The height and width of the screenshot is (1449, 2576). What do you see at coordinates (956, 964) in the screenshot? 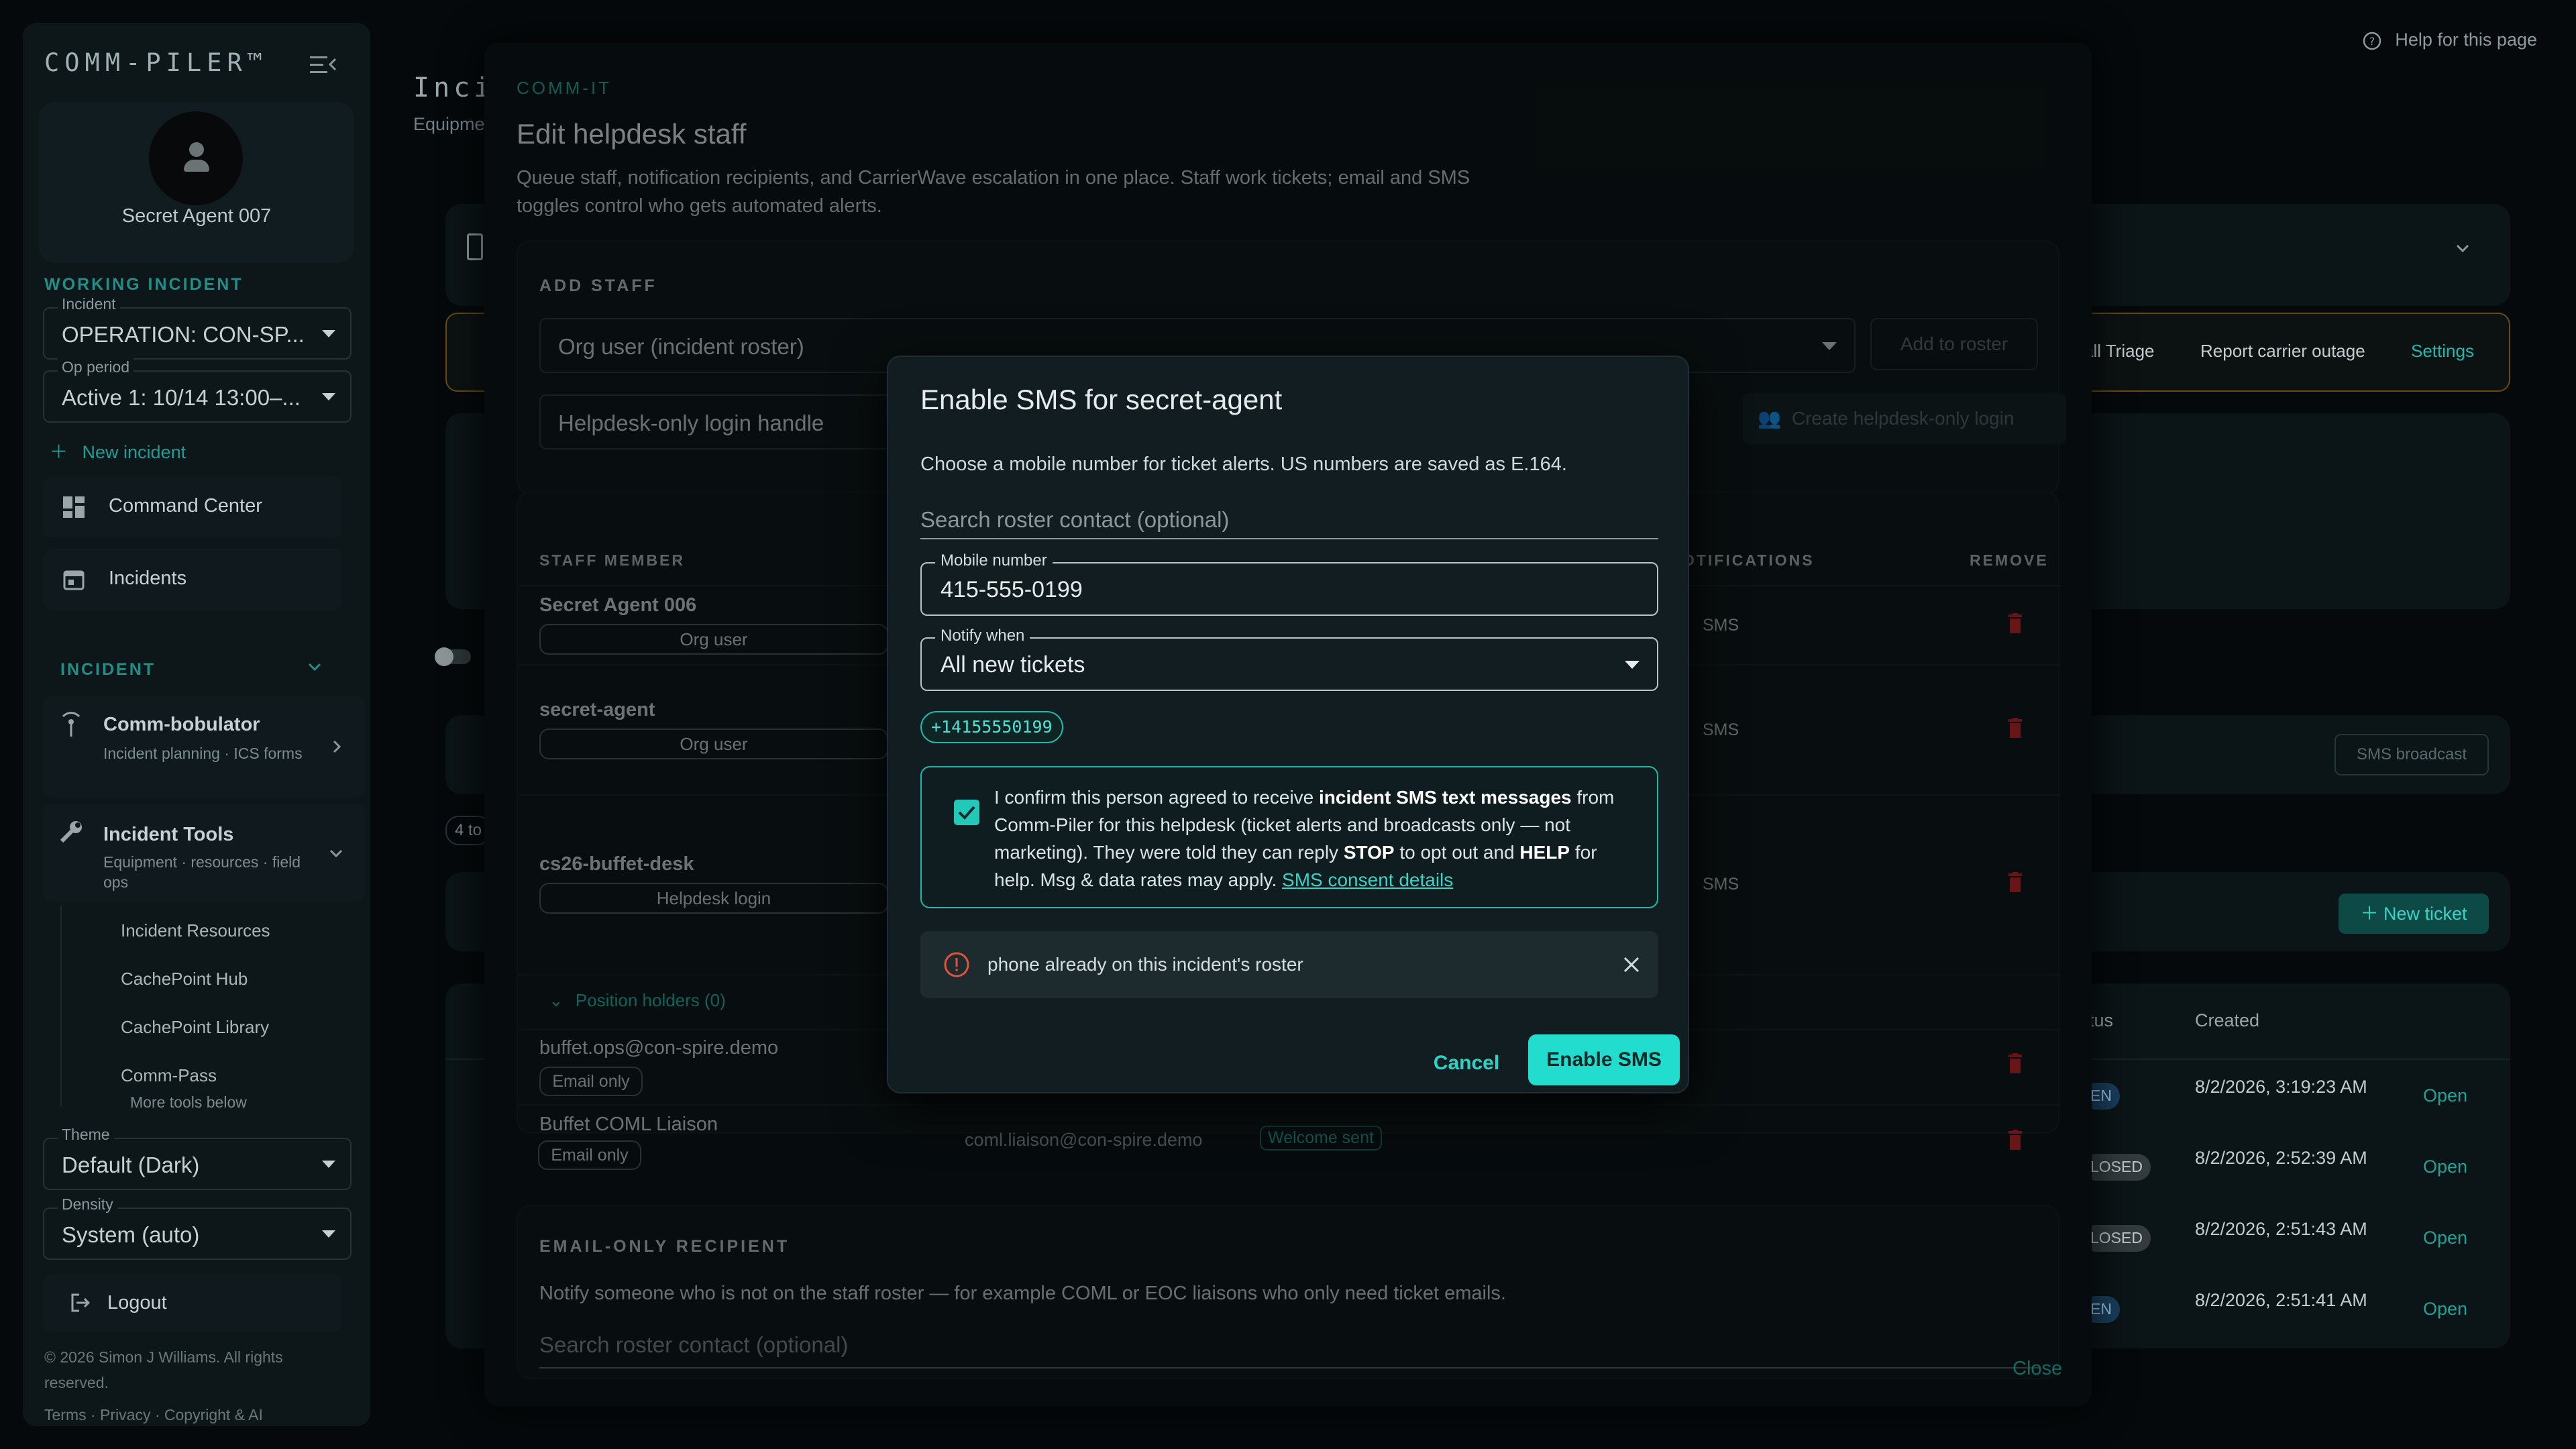
I see `error-icon` at bounding box center [956, 964].